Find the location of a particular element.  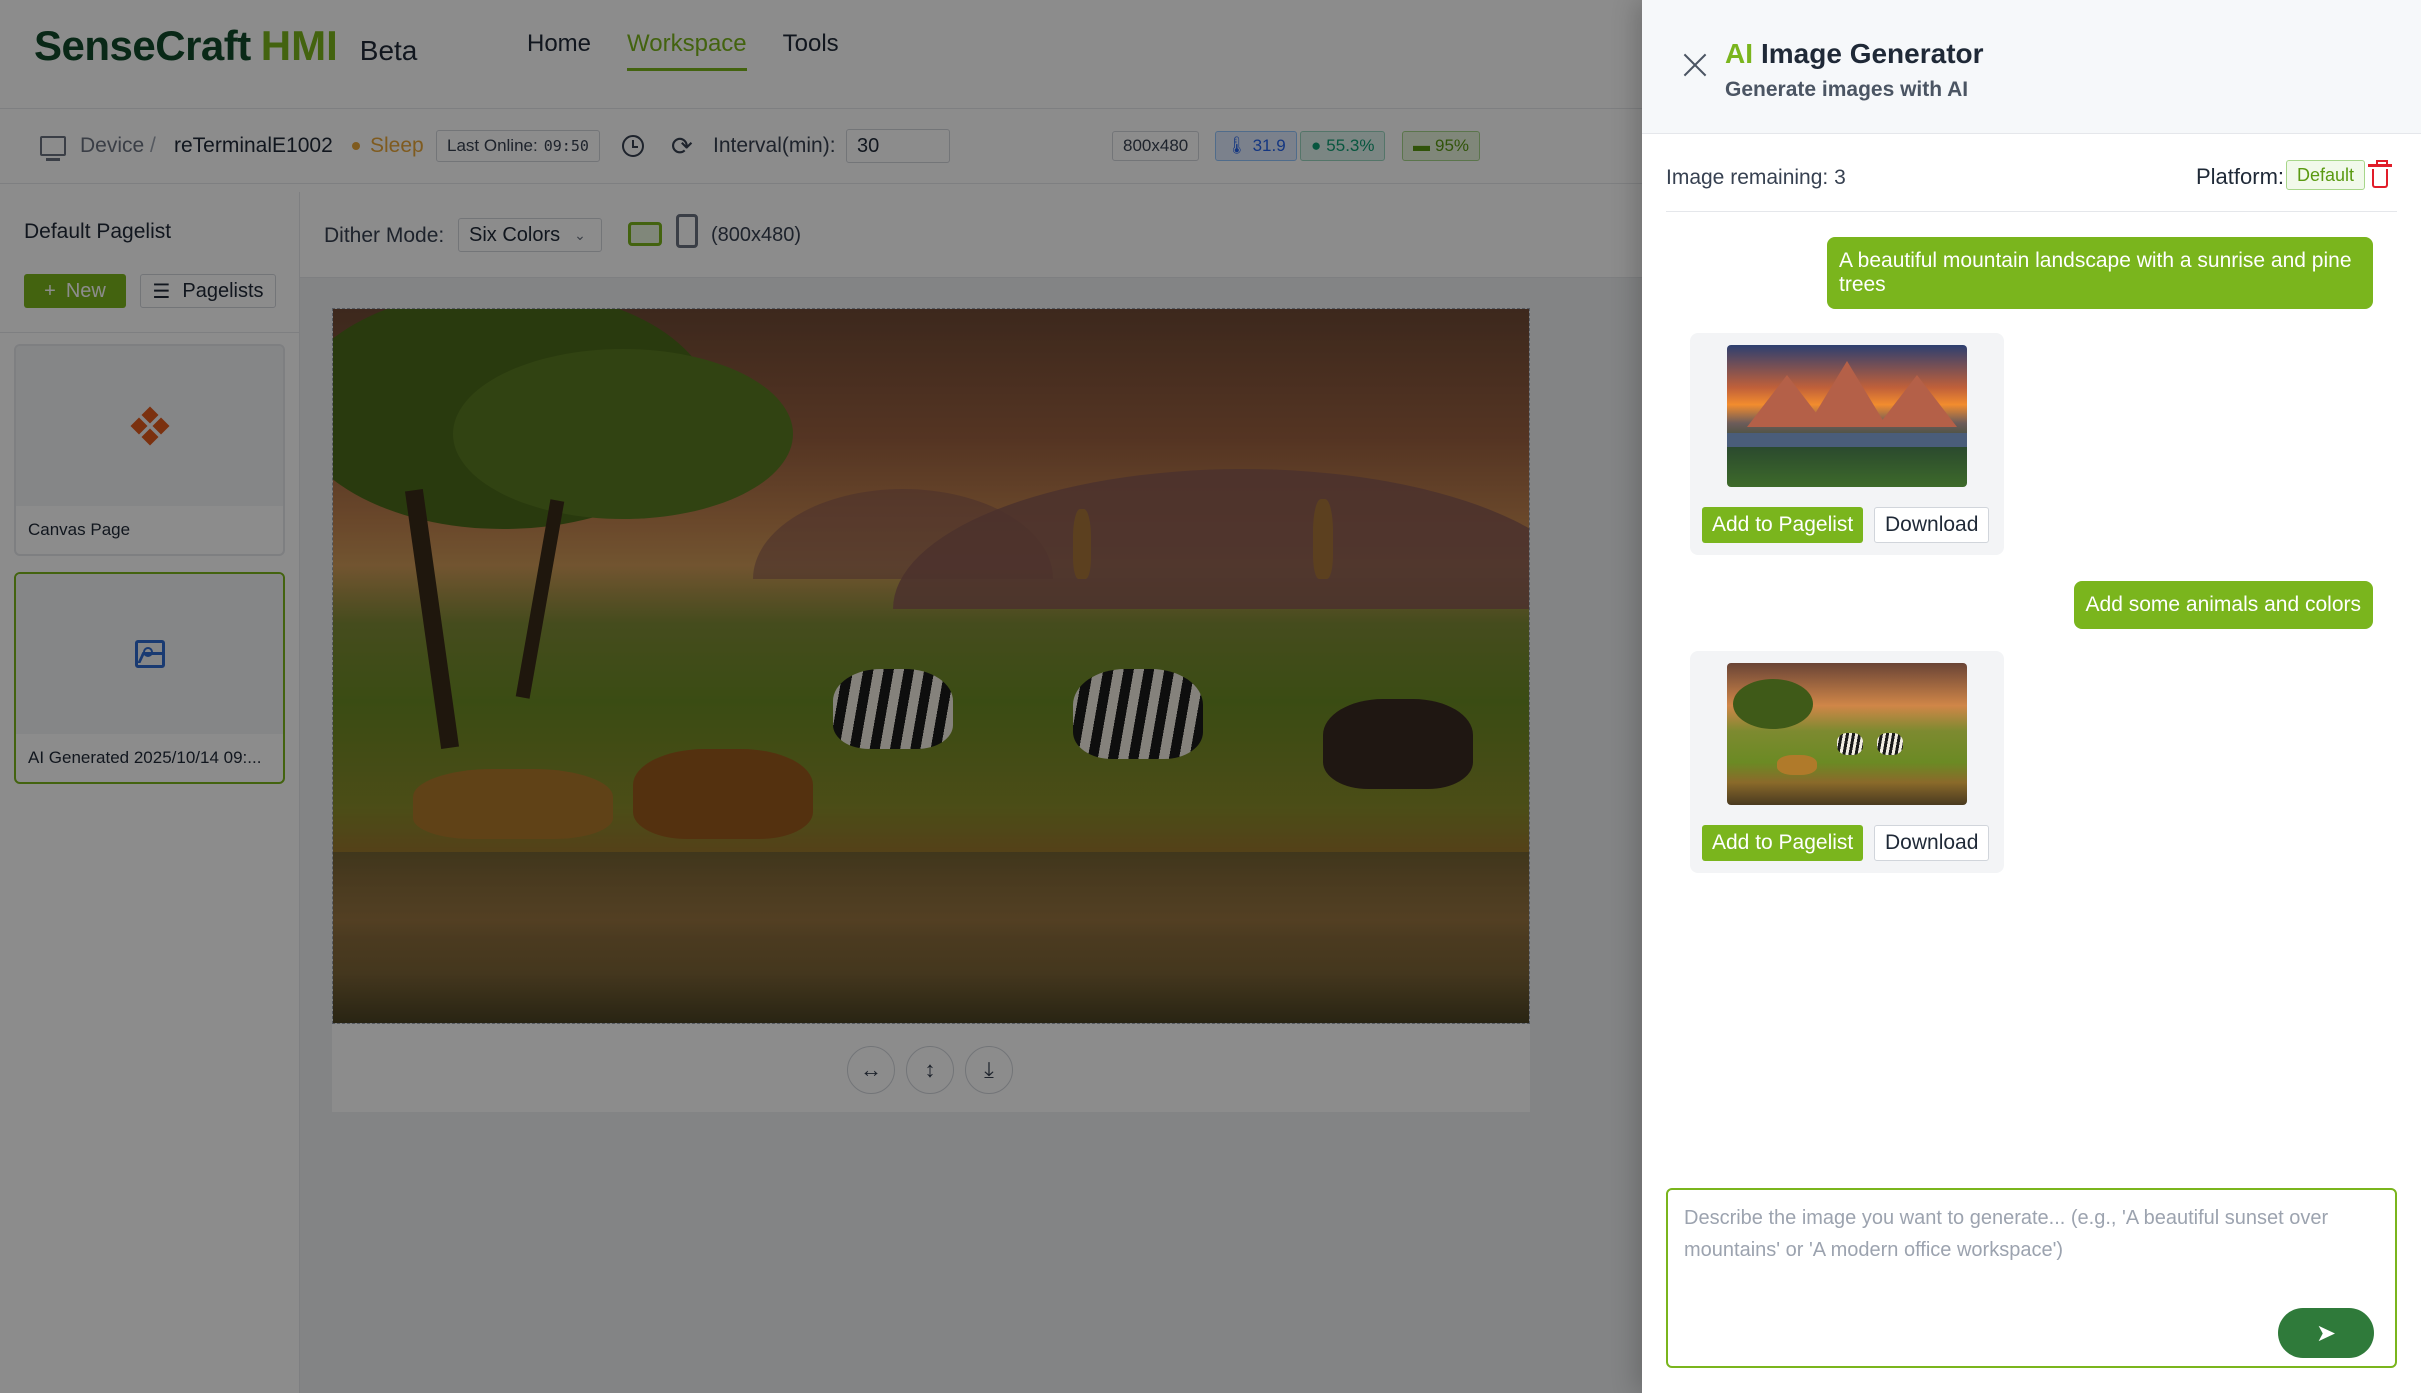

lion-shape is located at coordinates (1797, 765).